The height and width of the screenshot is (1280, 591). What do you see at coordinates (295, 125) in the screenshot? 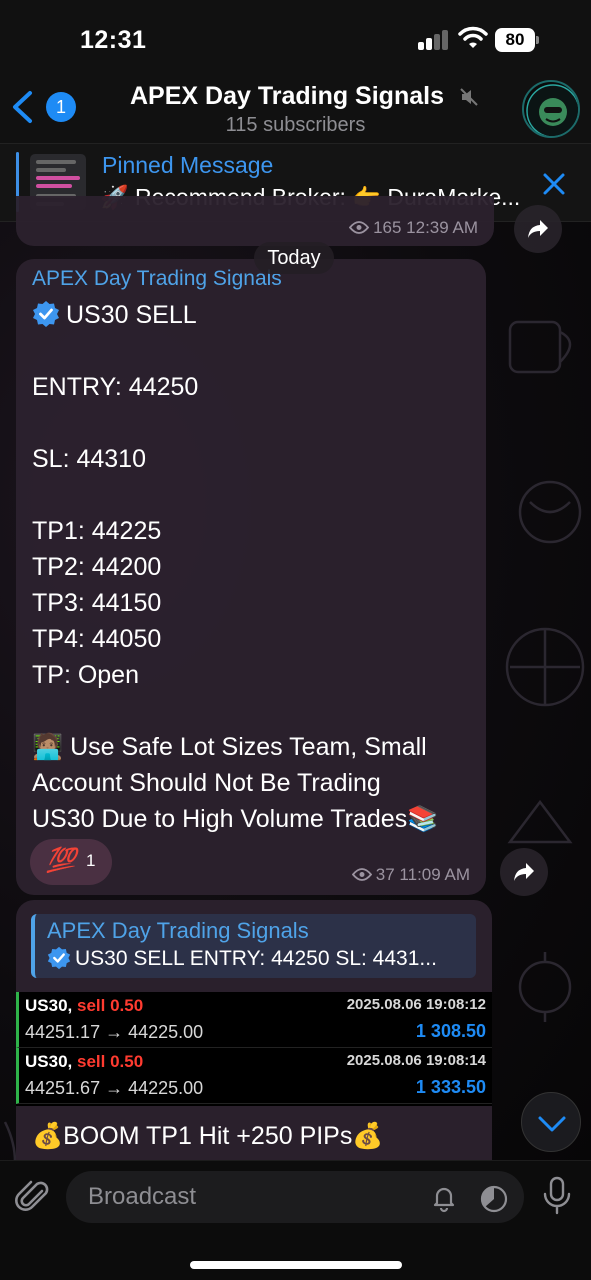
I see `subscriber-count: 115 subscribers` at bounding box center [295, 125].